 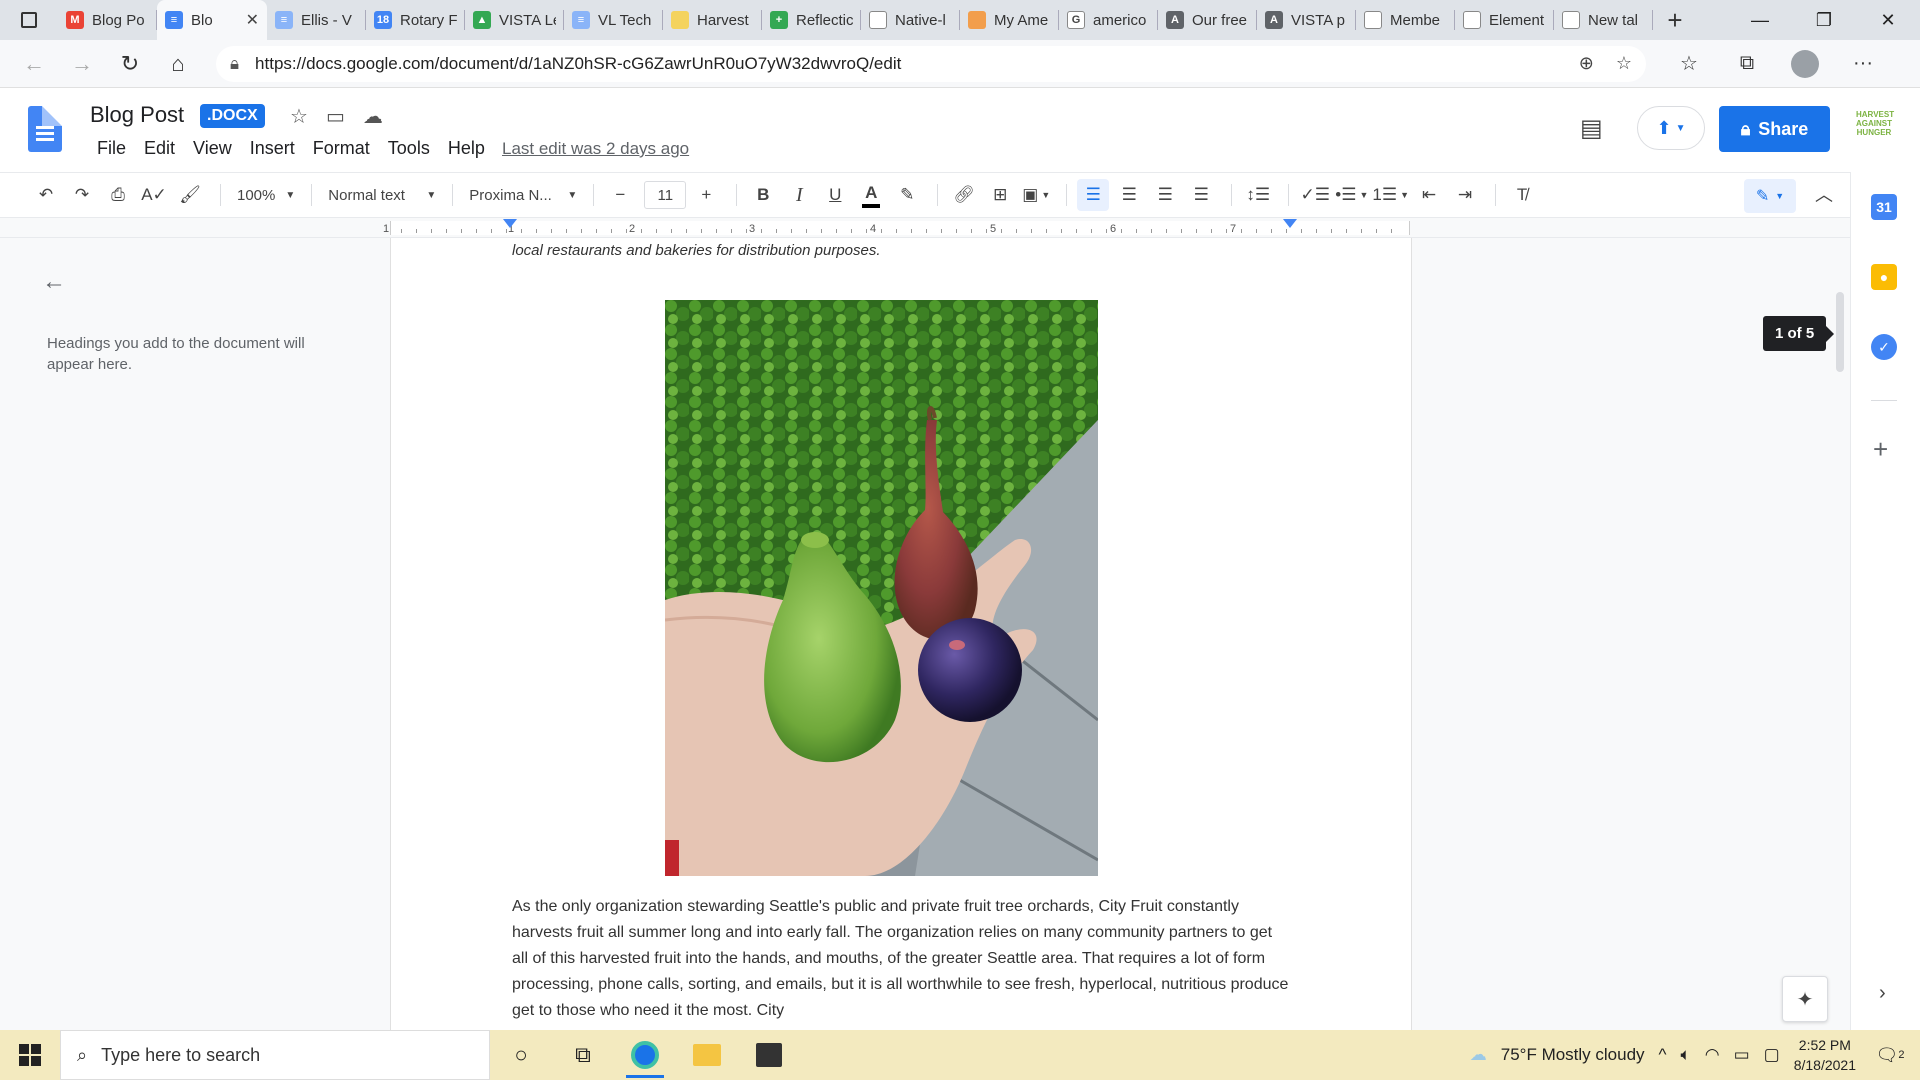 What do you see at coordinates (763, 195) in the screenshot?
I see `bold-button: B` at bounding box center [763, 195].